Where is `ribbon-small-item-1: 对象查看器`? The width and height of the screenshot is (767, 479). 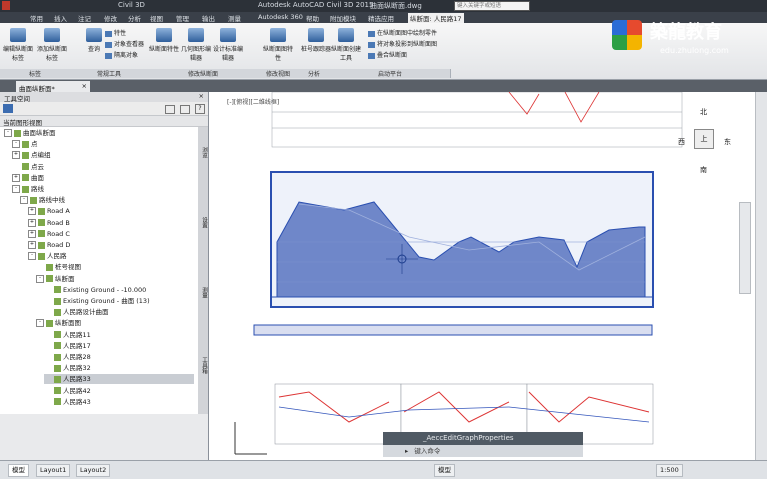
ribbon-small-item-1: 对象查看器 is located at coordinates (124, 43).